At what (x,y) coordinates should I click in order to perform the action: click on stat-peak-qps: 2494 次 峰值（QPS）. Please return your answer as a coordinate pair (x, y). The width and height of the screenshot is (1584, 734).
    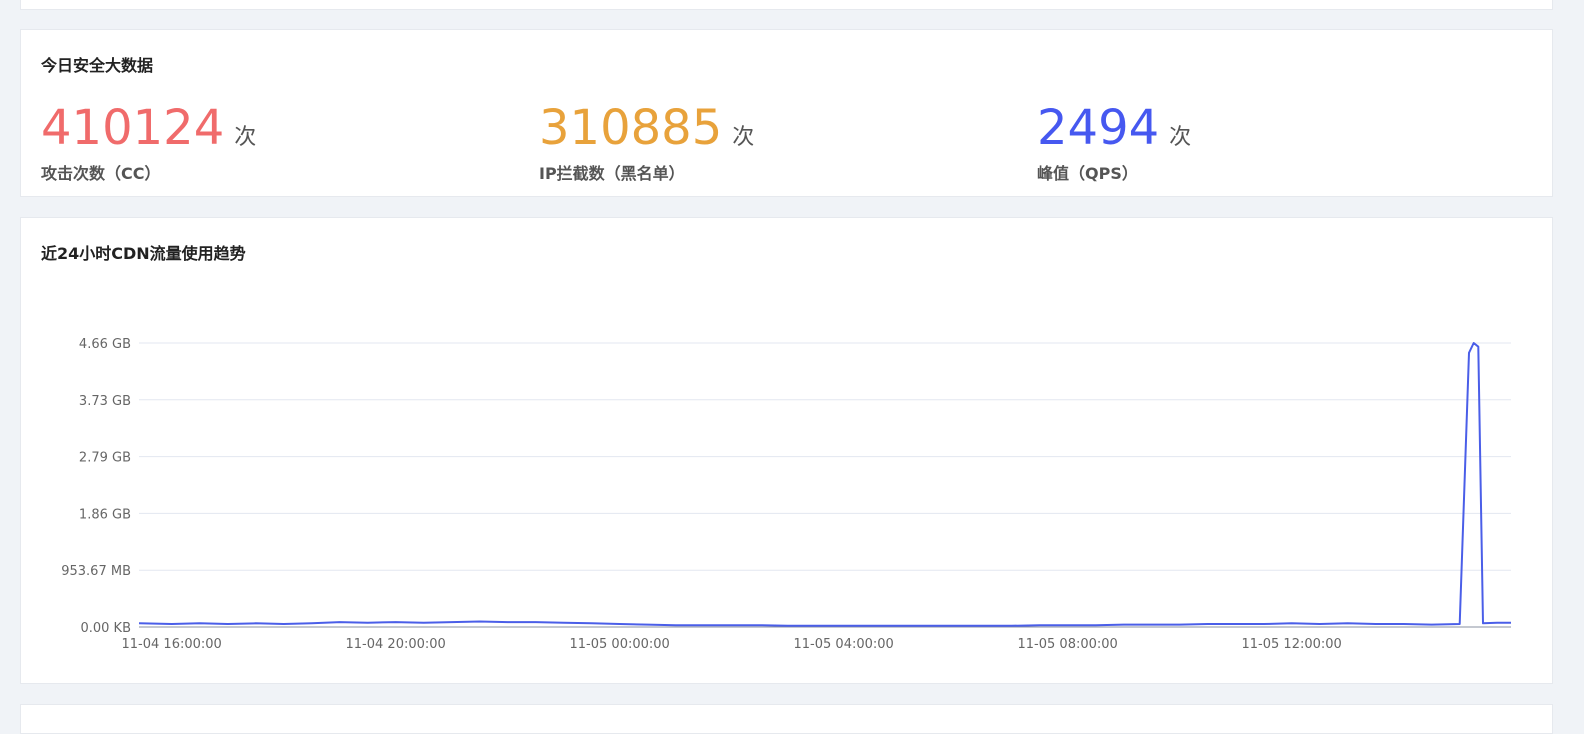
    Looking at the image, I should click on (1114, 142).